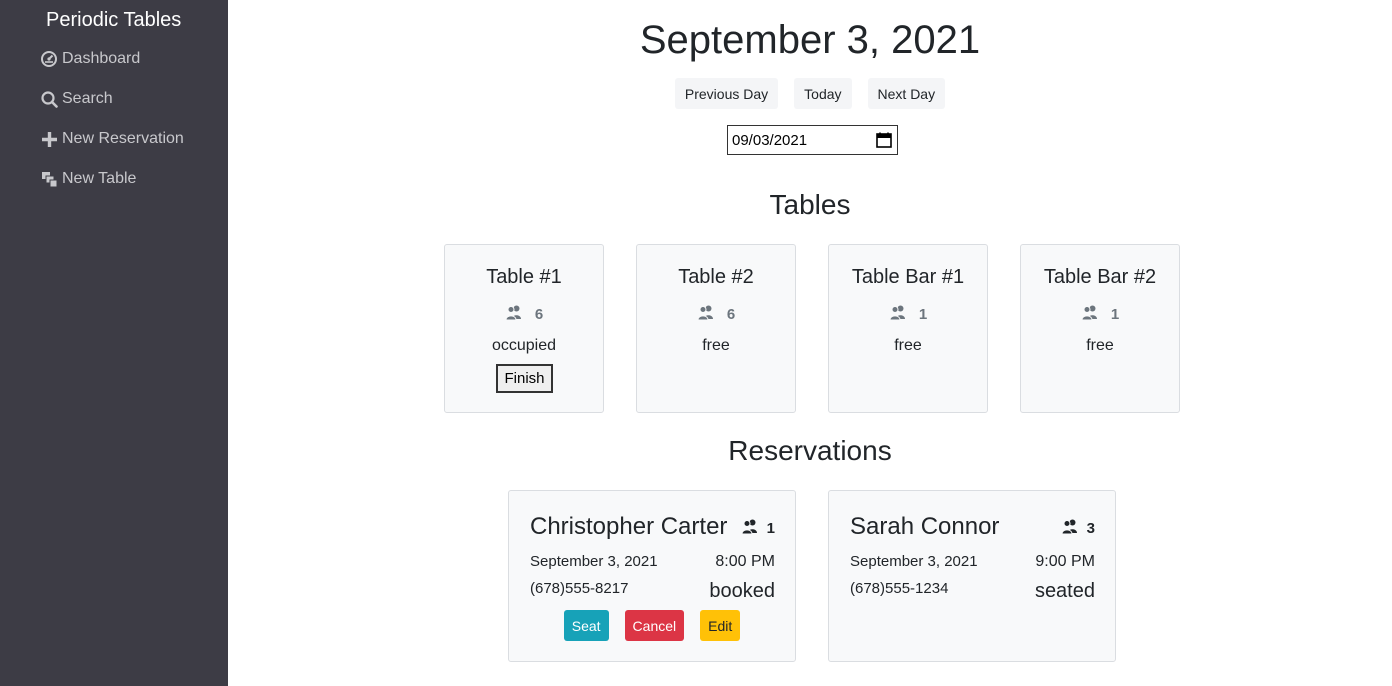  What do you see at coordinates (810, 40) in the screenshot?
I see `page-title: September 3, 2021` at bounding box center [810, 40].